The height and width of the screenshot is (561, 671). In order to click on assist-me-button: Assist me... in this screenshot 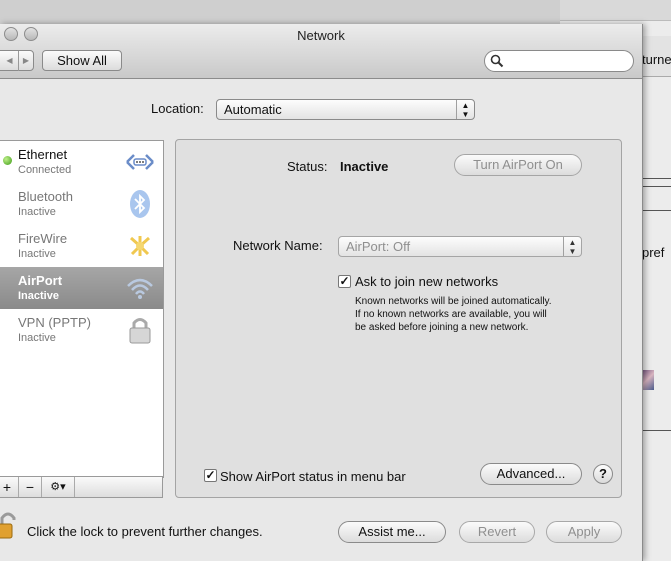, I will do `click(392, 532)`.